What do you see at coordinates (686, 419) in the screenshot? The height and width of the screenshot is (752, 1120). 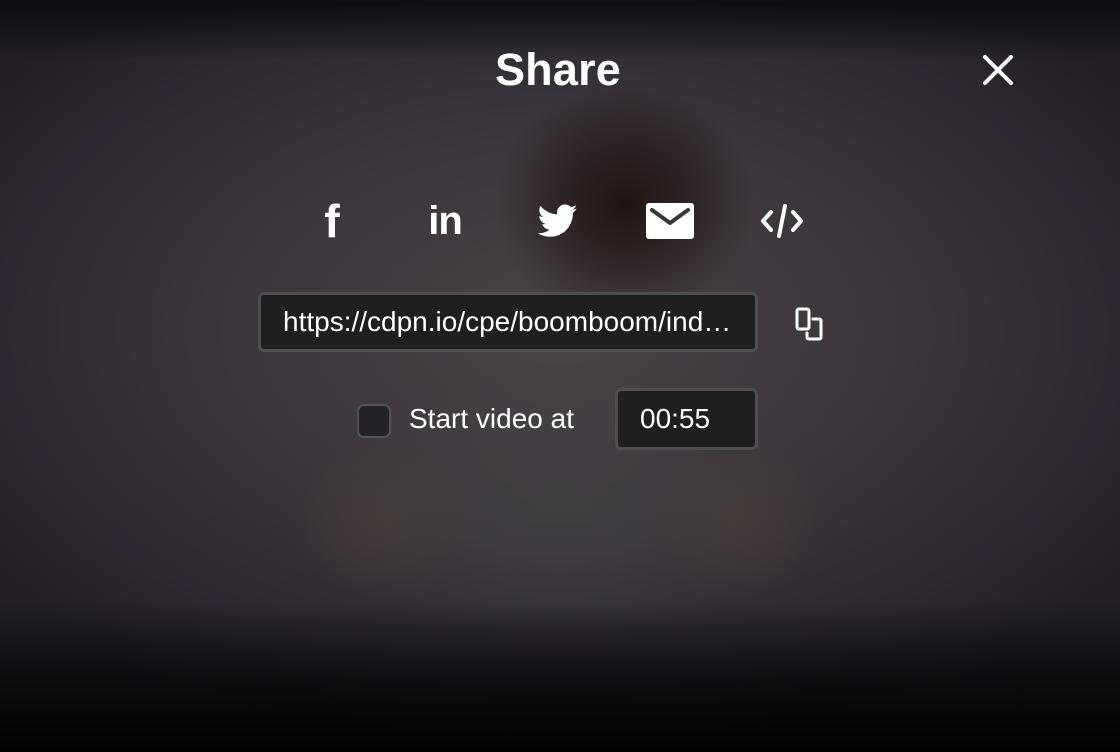 I see `start-time-input: 00:55` at bounding box center [686, 419].